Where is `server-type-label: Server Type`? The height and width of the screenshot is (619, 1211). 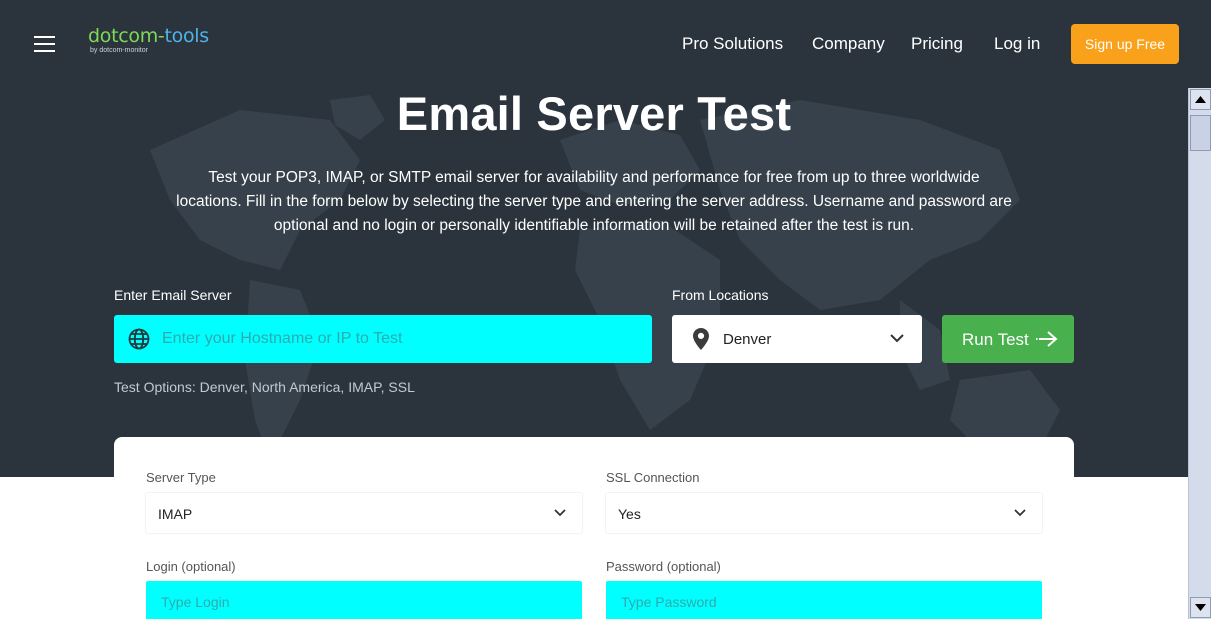
server-type-label: Server Type is located at coordinates (181, 477).